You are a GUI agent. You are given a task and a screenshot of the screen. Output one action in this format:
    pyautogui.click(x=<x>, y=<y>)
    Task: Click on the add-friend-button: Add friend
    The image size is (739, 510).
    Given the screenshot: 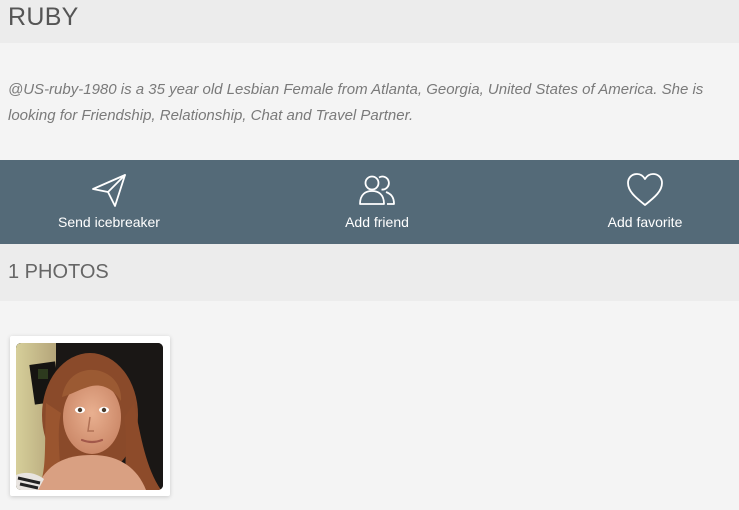 What is the action you would take?
    pyautogui.click(x=377, y=202)
    